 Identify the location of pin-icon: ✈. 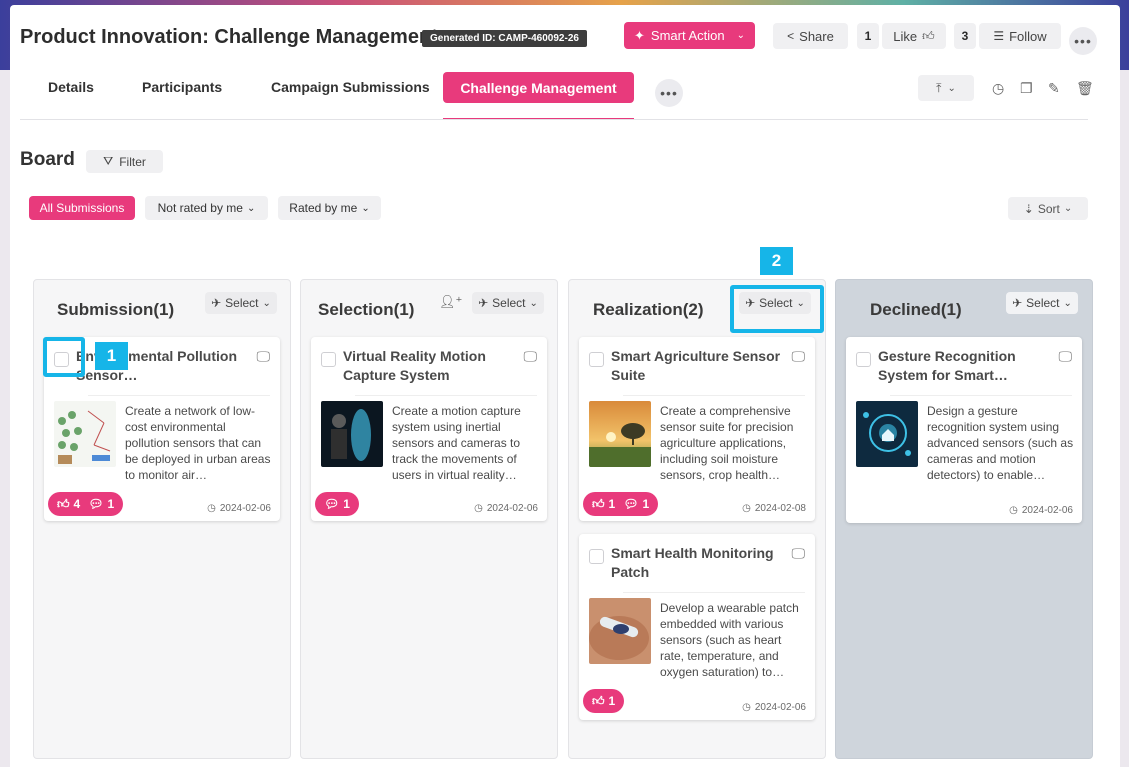
(1017, 303).